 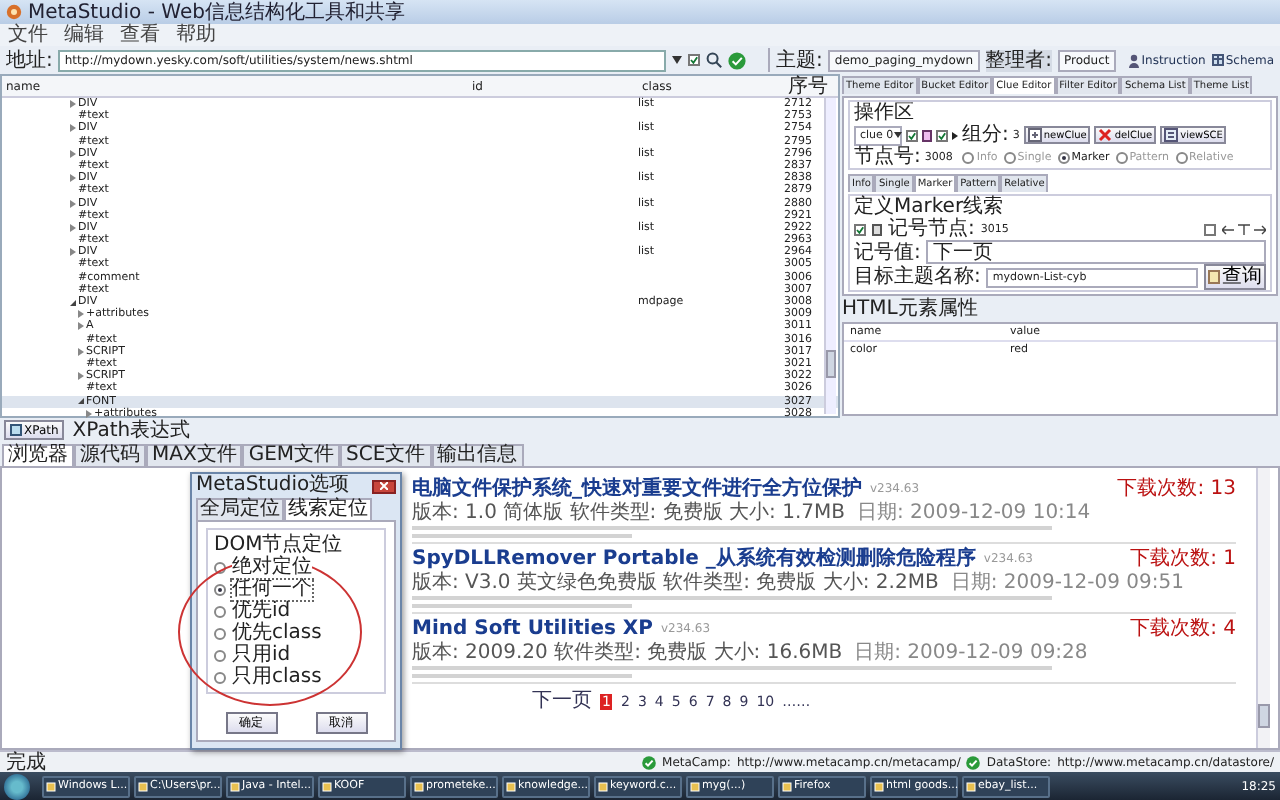 What do you see at coordinates (110, 455) in the screenshot?
I see `view-tab: 源代码` at bounding box center [110, 455].